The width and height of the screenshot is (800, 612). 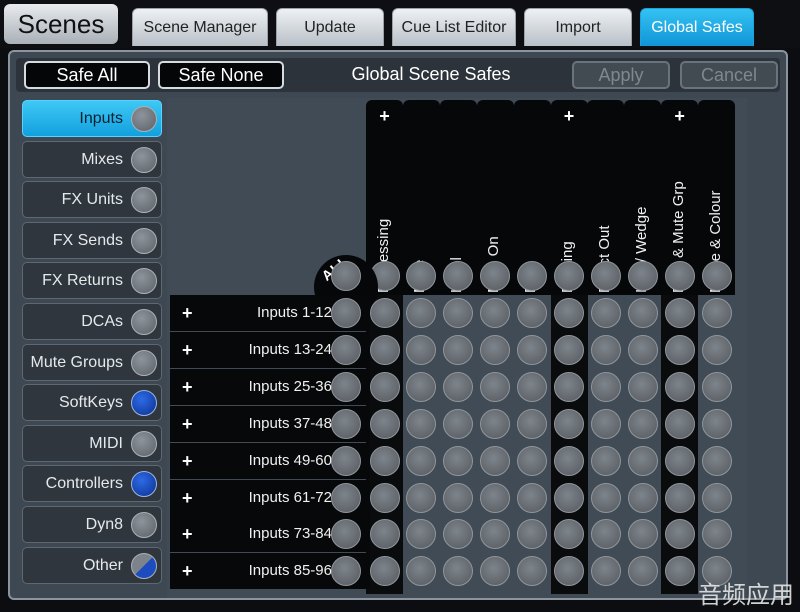 What do you see at coordinates (697, 27) in the screenshot?
I see `tab-global-safes: Global Safes` at bounding box center [697, 27].